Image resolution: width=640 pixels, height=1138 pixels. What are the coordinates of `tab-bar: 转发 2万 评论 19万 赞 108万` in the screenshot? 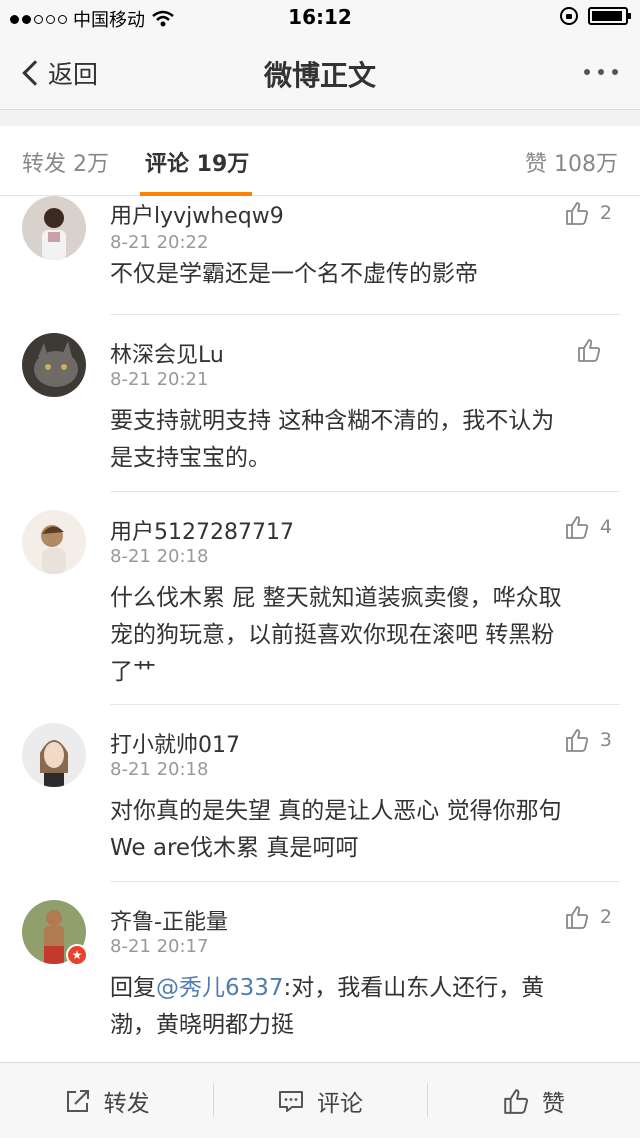 It's located at (320, 161).